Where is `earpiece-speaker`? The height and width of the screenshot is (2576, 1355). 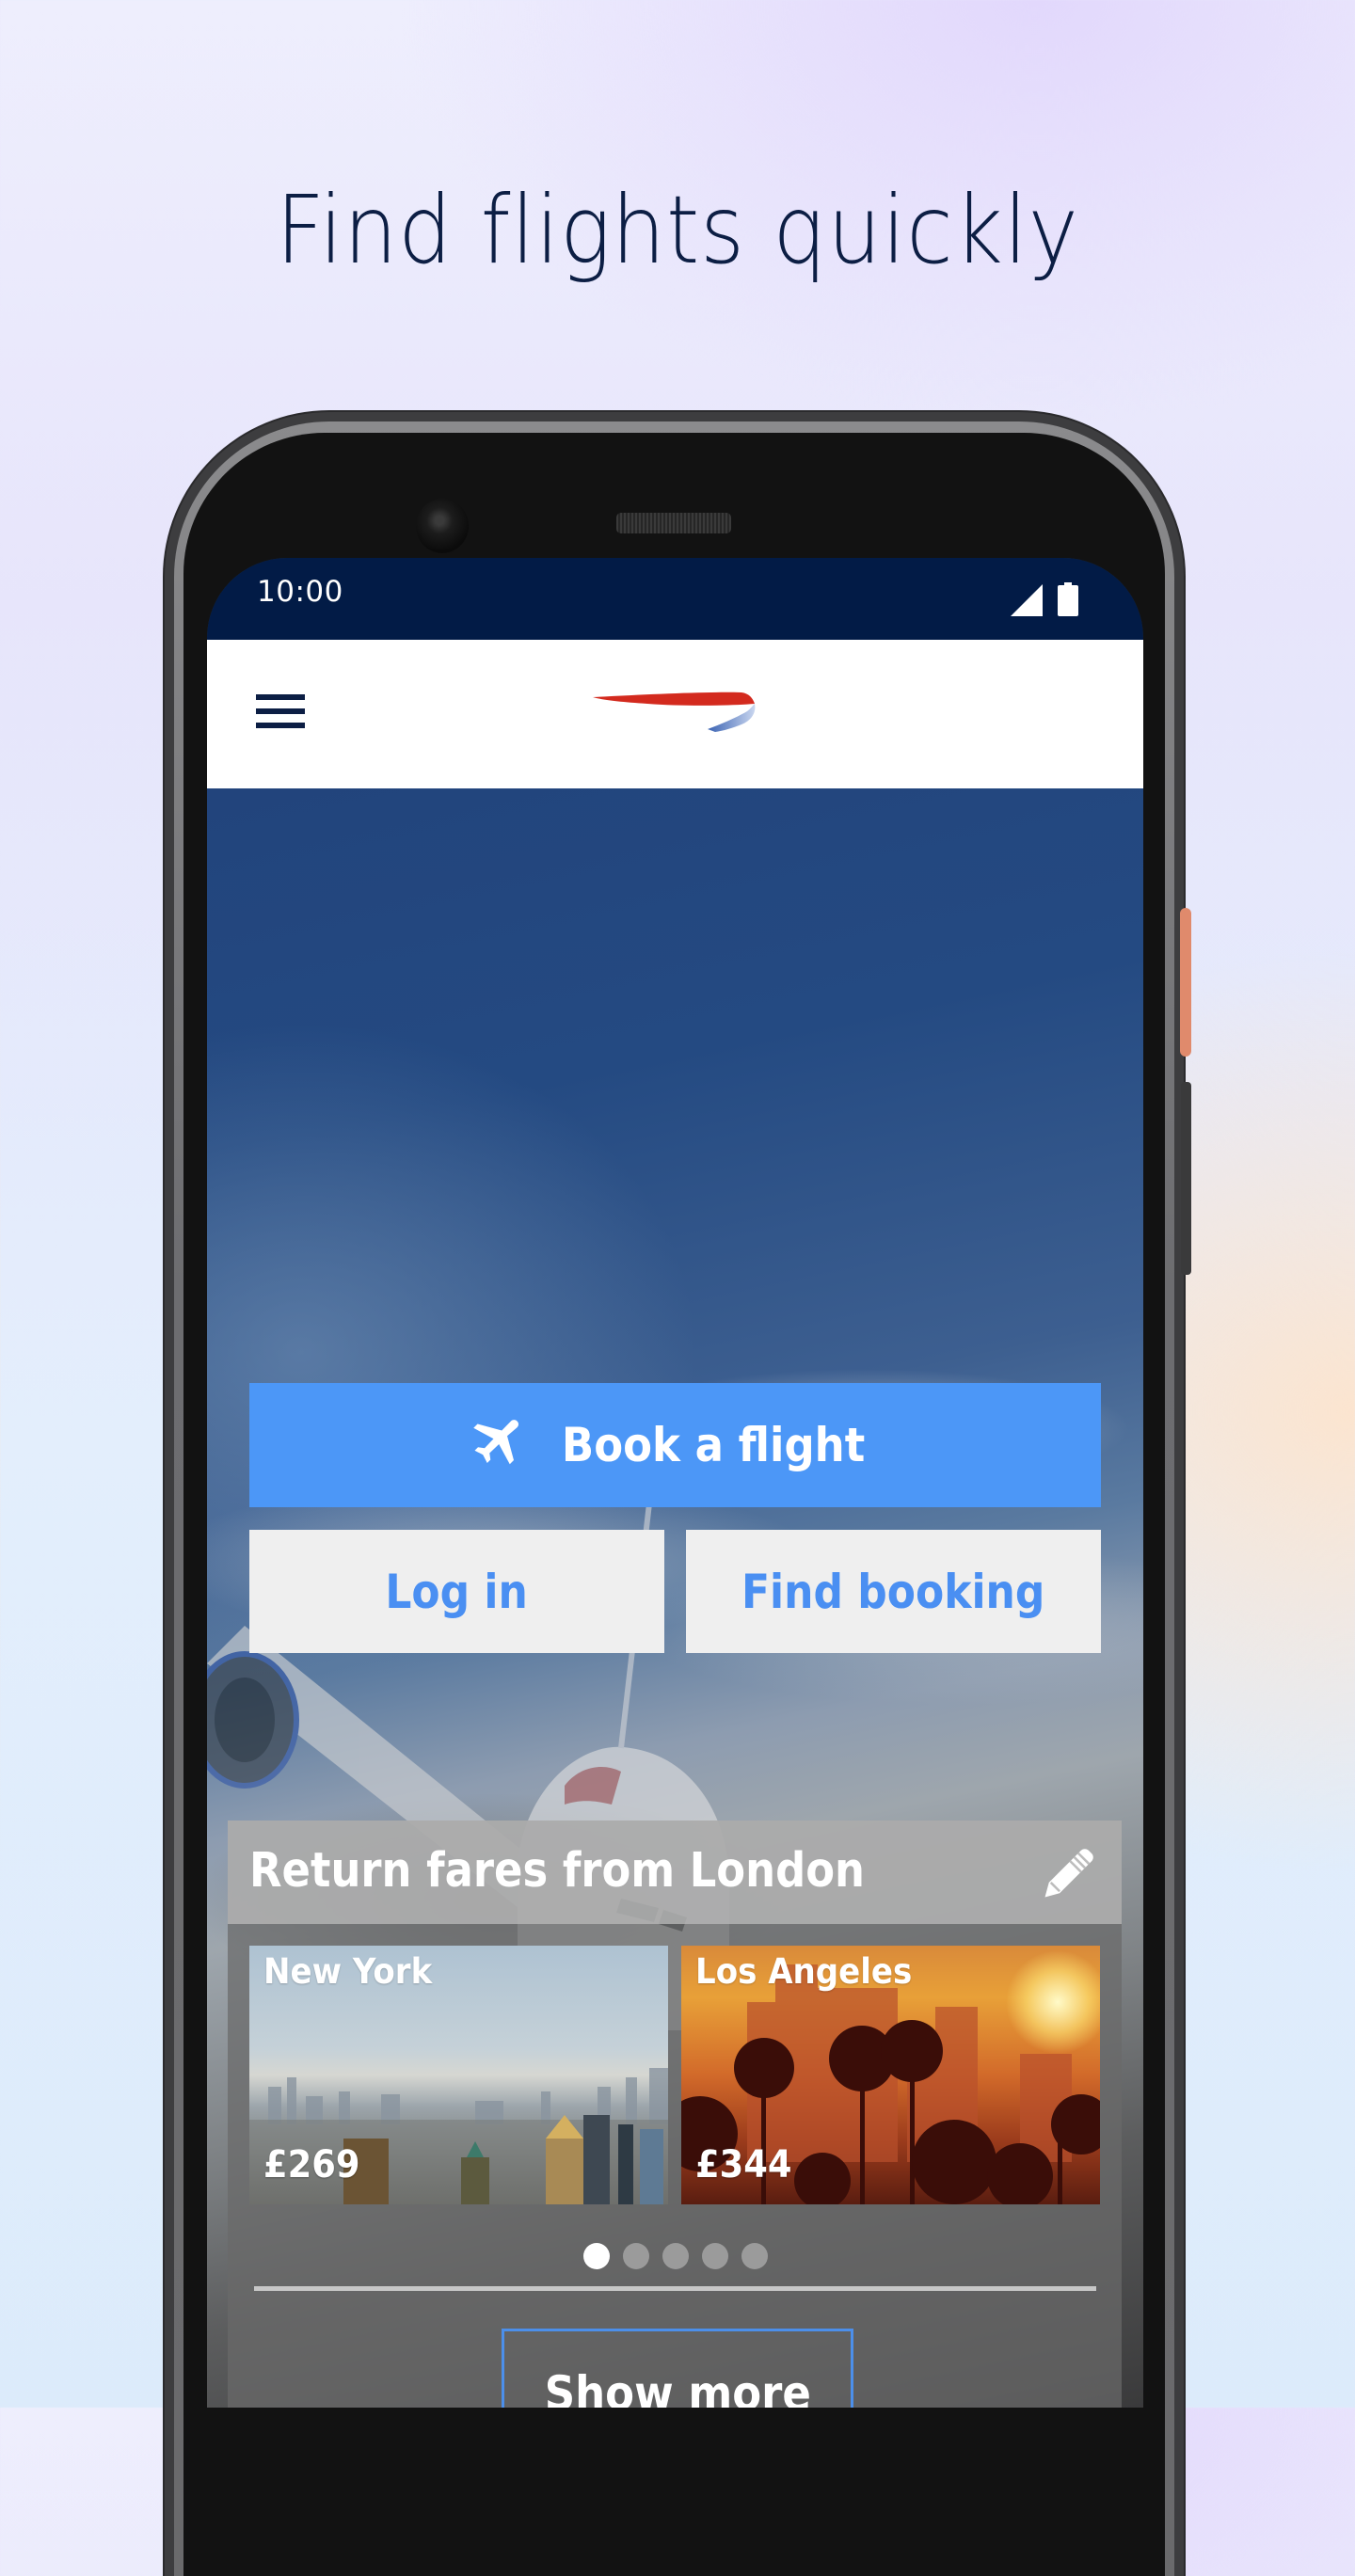 earpiece-speaker is located at coordinates (673, 523).